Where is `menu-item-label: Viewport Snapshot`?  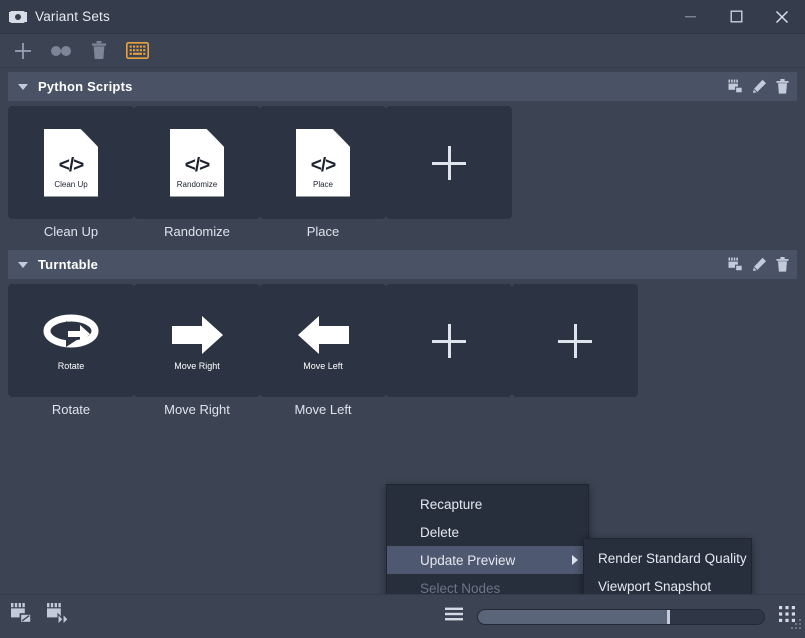
menu-item-label: Viewport Snapshot is located at coordinates (655, 586).